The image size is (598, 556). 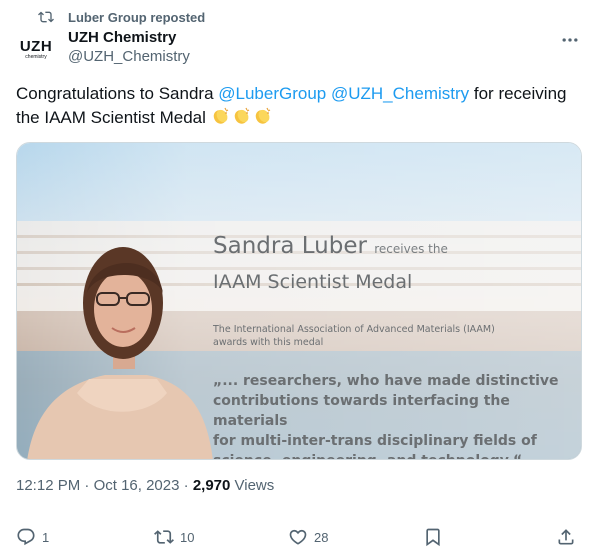 What do you see at coordinates (330, 246) in the screenshot?
I see `media-title: Sandra Luber receives the` at bounding box center [330, 246].